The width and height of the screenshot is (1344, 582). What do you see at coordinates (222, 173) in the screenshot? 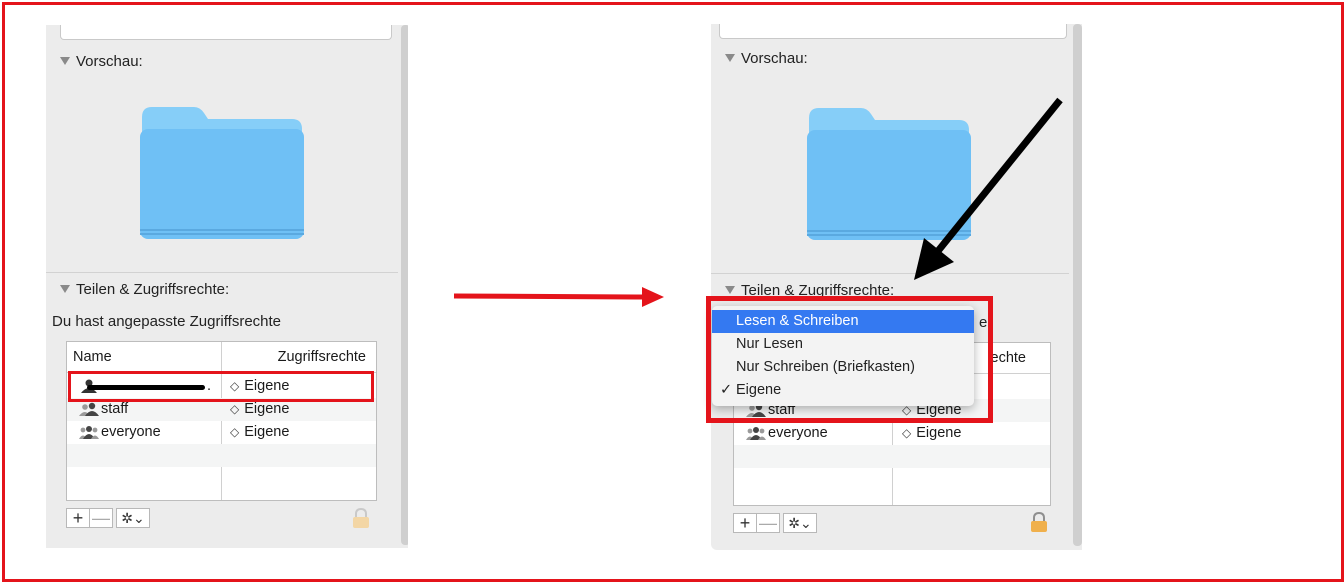
I see `folder-icon` at bounding box center [222, 173].